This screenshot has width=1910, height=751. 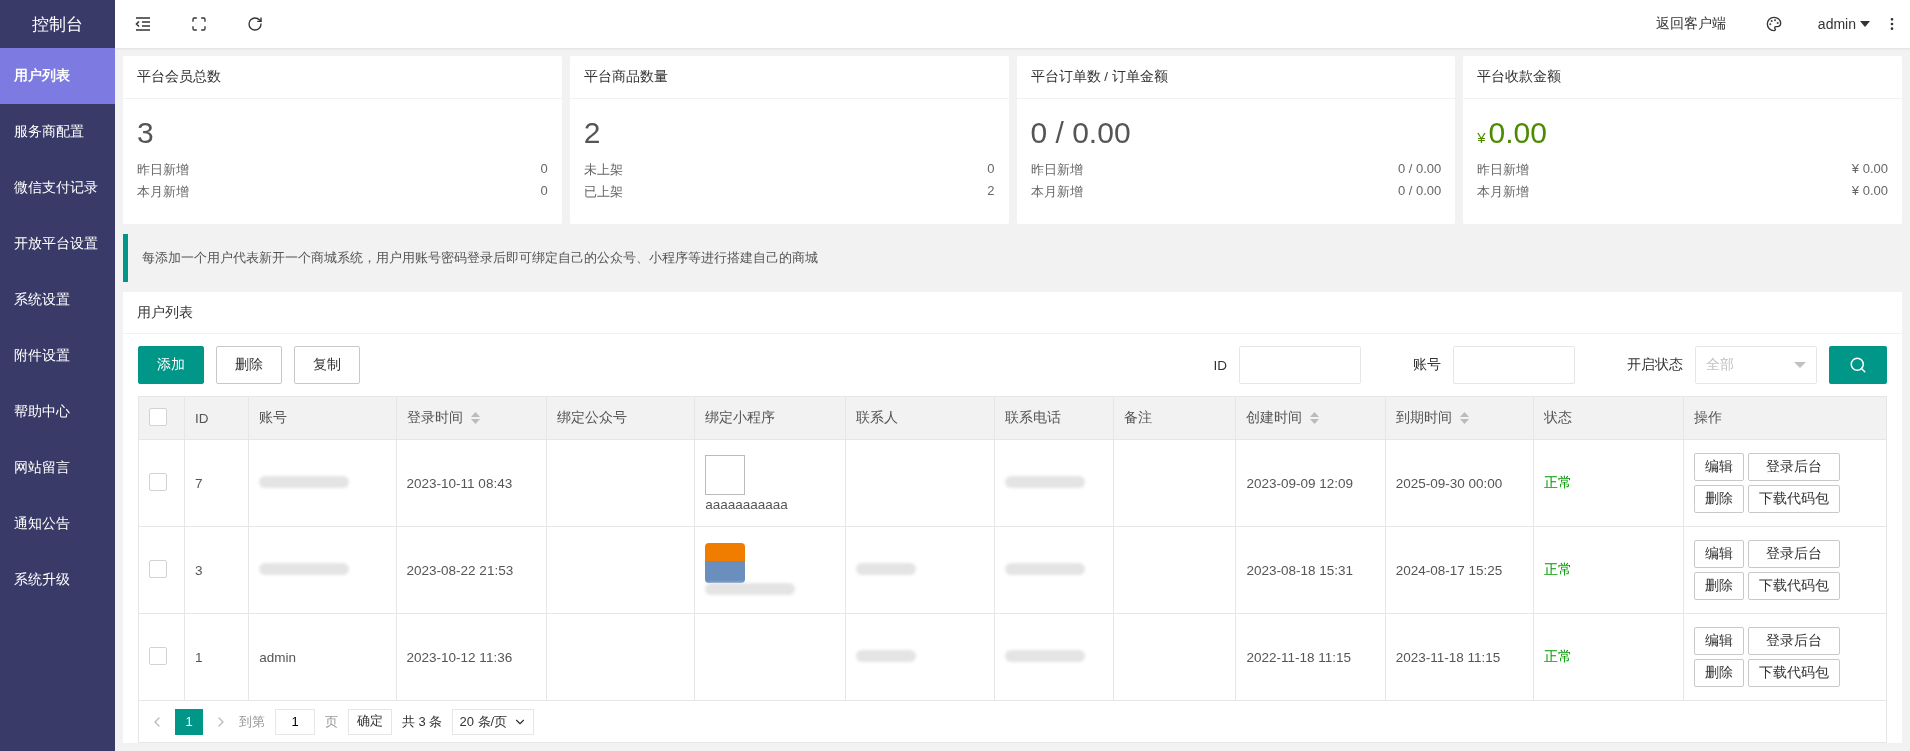 I want to click on sidebar-item: 服务商配置, so click(x=57, y=132).